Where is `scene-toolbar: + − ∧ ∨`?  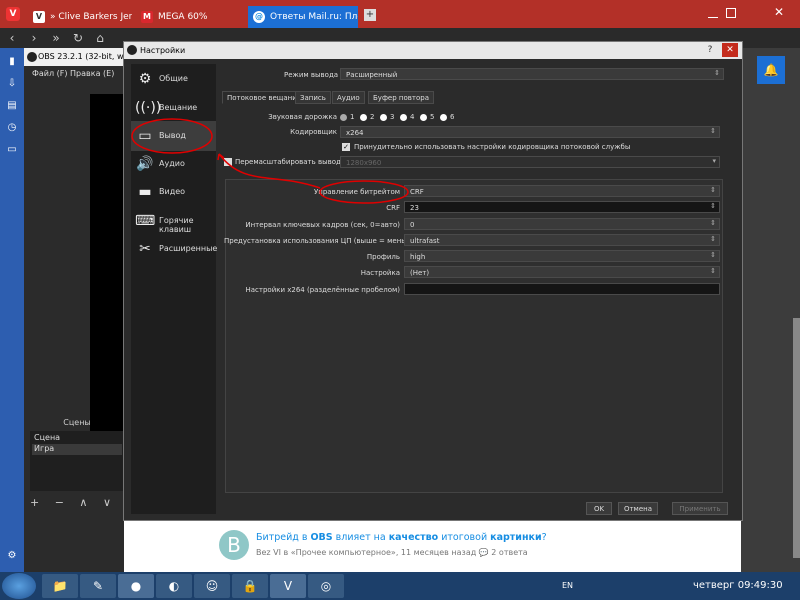 scene-toolbar: + − ∧ ∨ is located at coordinates (77, 503).